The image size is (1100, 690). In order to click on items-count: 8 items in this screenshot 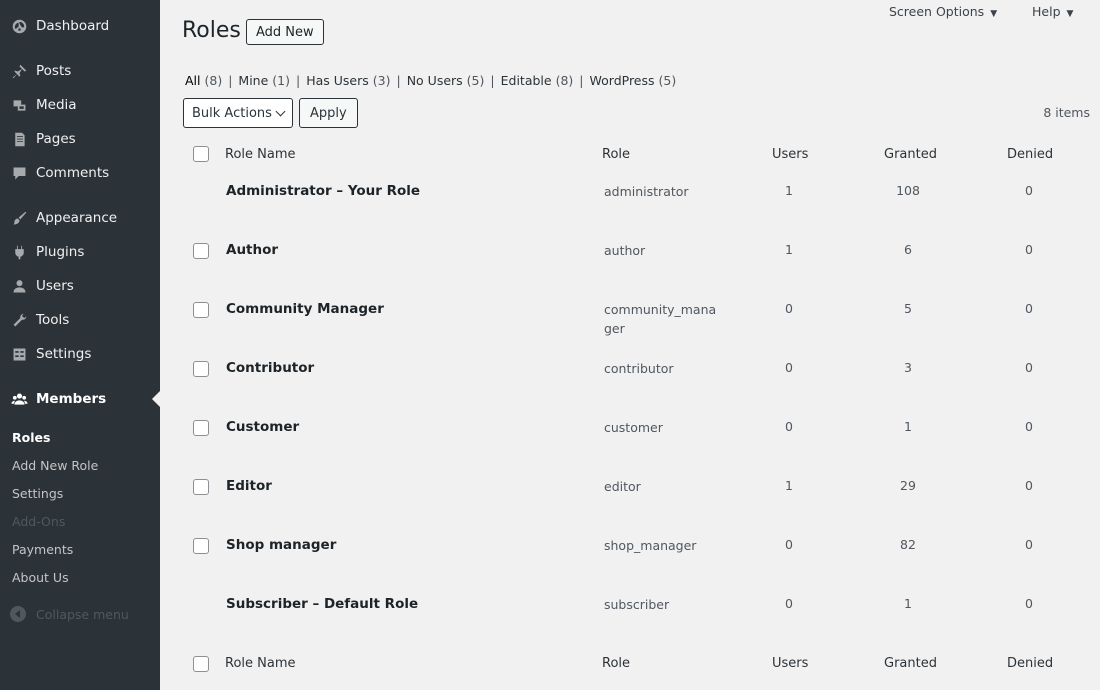, I will do `click(1066, 112)`.